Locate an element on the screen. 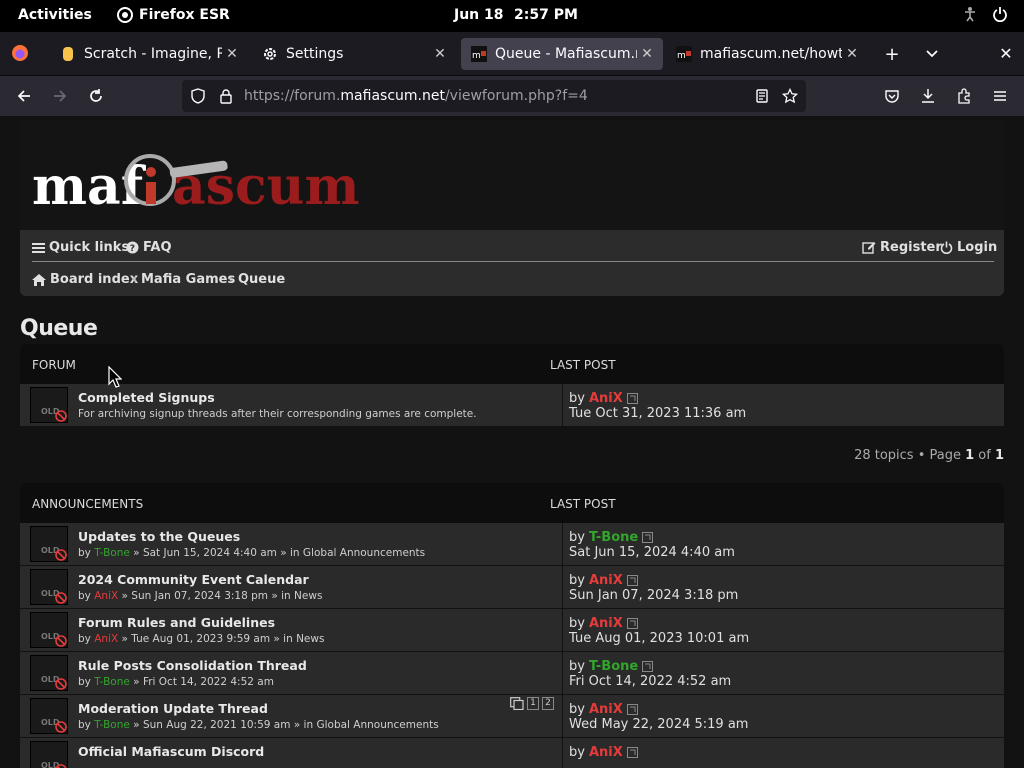 The width and height of the screenshot is (1024, 768). forum-locked-icon: OLD is located at coordinates (49, 405).